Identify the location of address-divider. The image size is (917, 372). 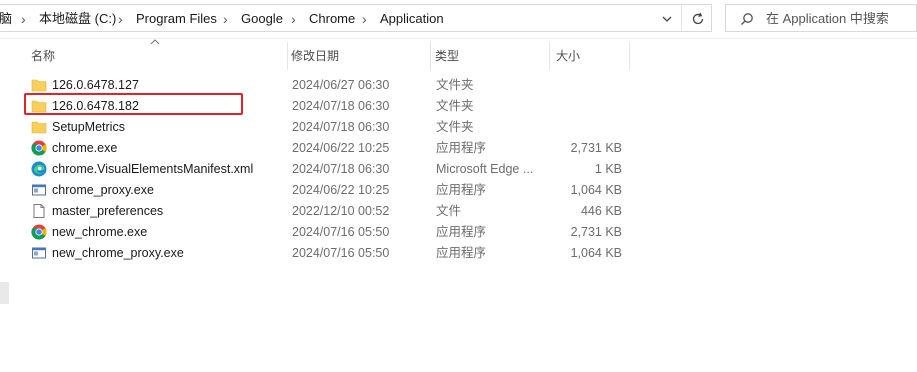
(681, 18).